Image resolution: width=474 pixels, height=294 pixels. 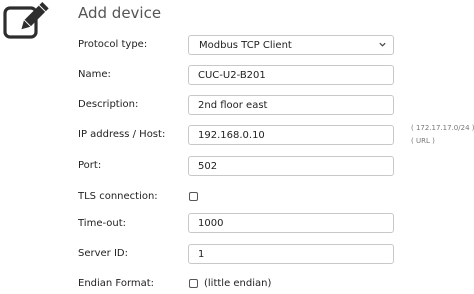 I want to click on protocol-type-value: Modbus TCP Client, so click(x=245, y=45).